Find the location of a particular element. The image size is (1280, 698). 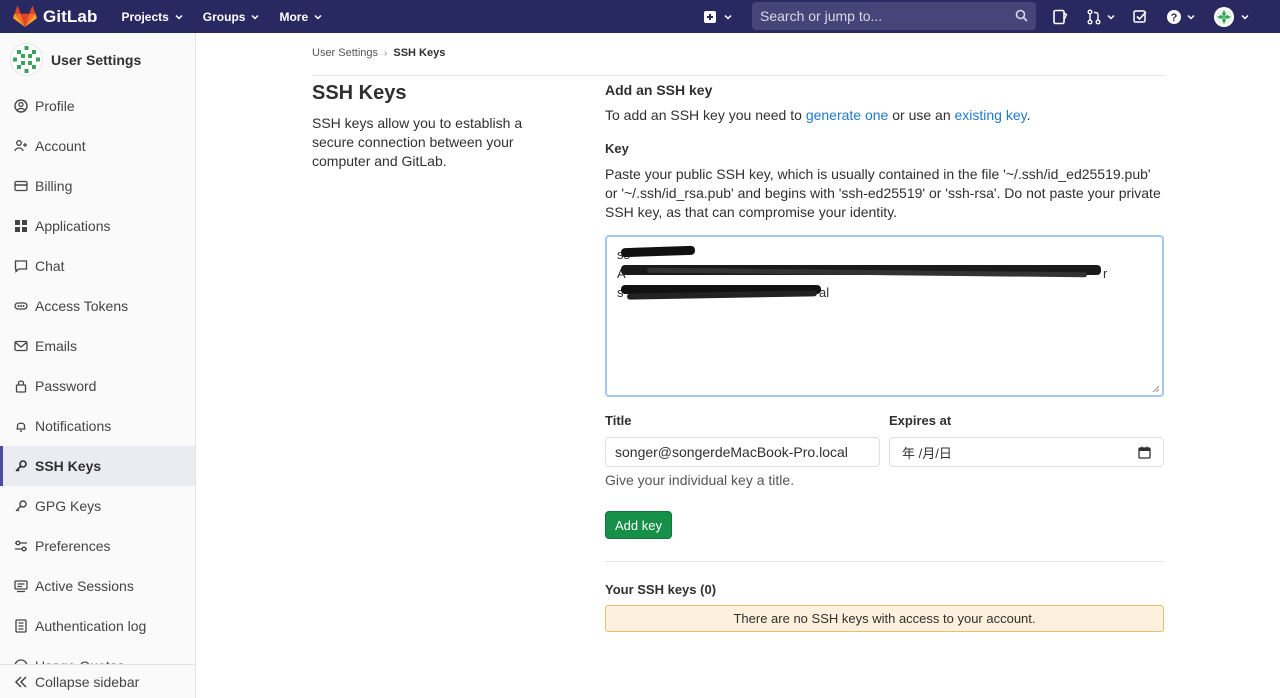

sidebar-item-label: Emails is located at coordinates (56, 346).